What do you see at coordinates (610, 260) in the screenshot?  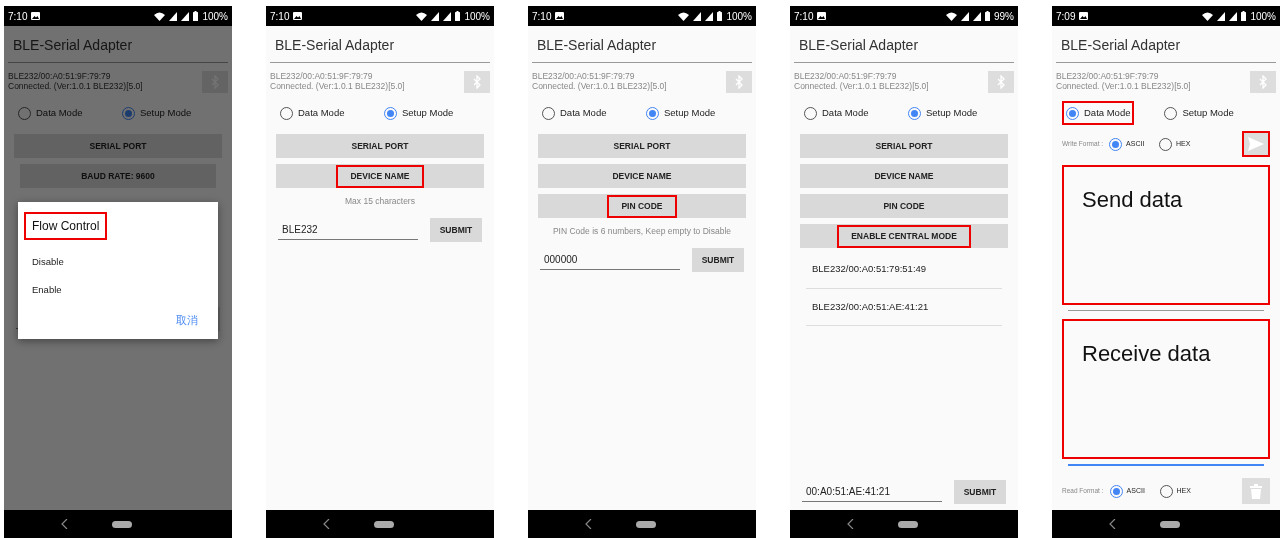 I see `input-field: 000000` at bounding box center [610, 260].